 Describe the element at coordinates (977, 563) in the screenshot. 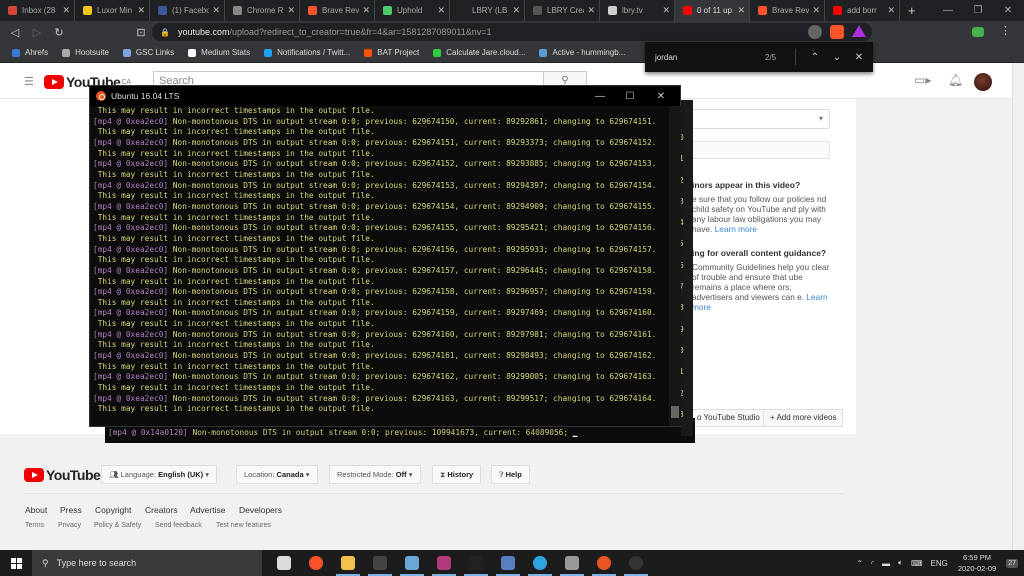

I see `clock: 6:59 PM 2020-02-09` at that location.